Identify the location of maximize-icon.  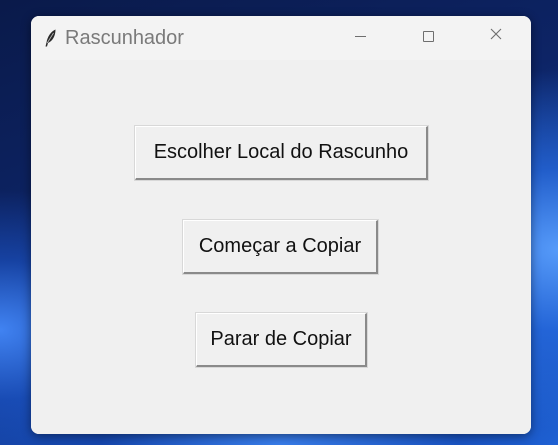
(428, 36).